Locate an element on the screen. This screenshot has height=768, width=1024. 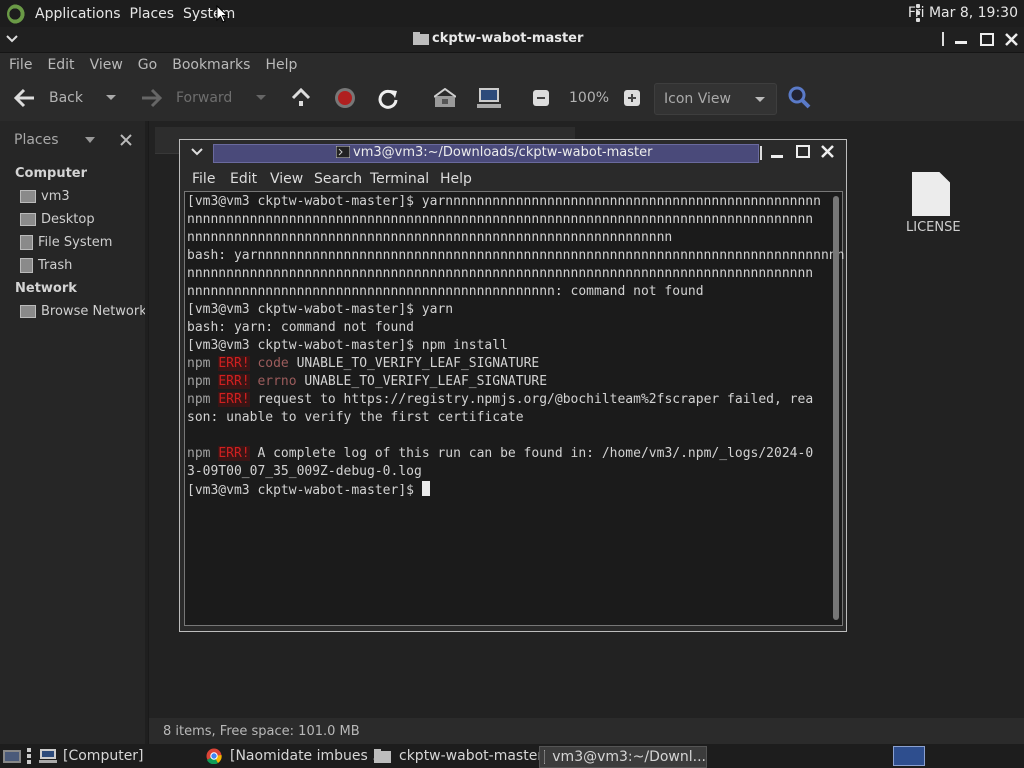
menu-places: Places is located at coordinates (157, 14).